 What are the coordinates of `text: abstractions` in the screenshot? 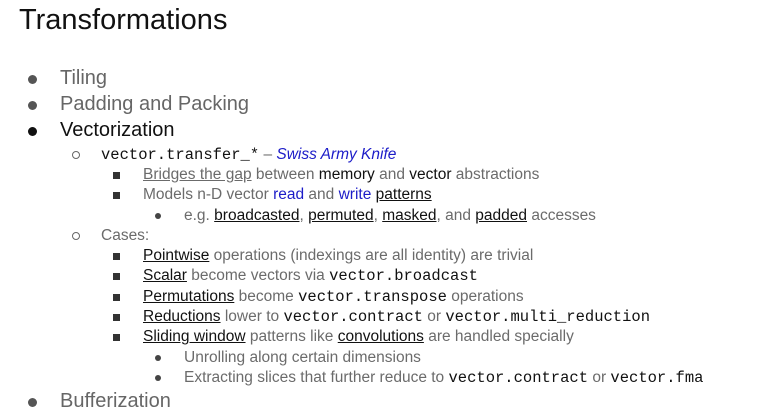 It's located at (495, 174).